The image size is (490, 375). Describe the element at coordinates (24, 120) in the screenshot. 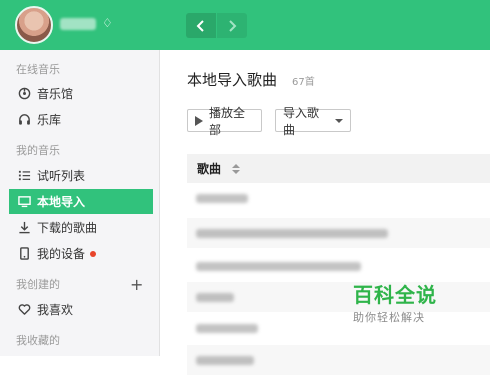

I see `headphones-icon` at that location.